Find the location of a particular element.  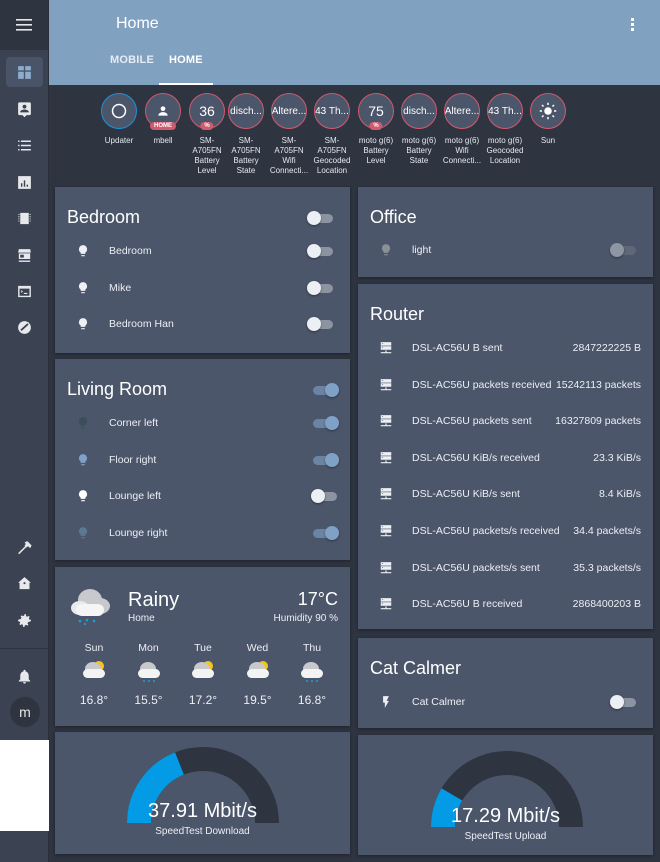

badge: HOME mbell is located at coordinates (163, 119).